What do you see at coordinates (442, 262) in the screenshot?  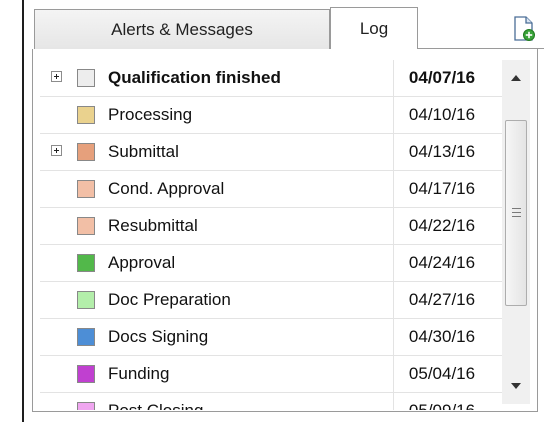 I see `log-row-date: 04/24/16` at bounding box center [442, 262].